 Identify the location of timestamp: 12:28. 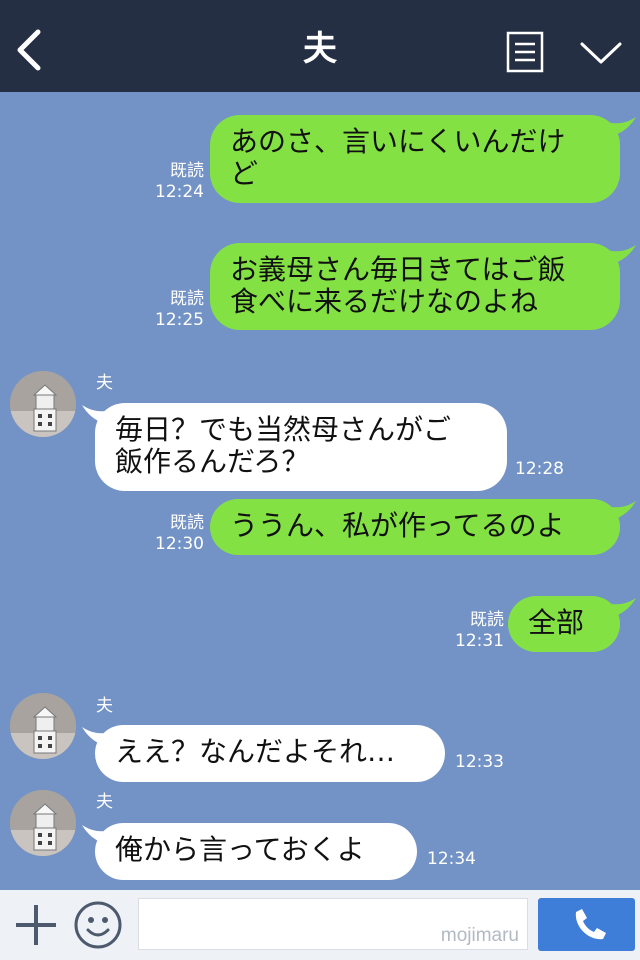
(539, 469).